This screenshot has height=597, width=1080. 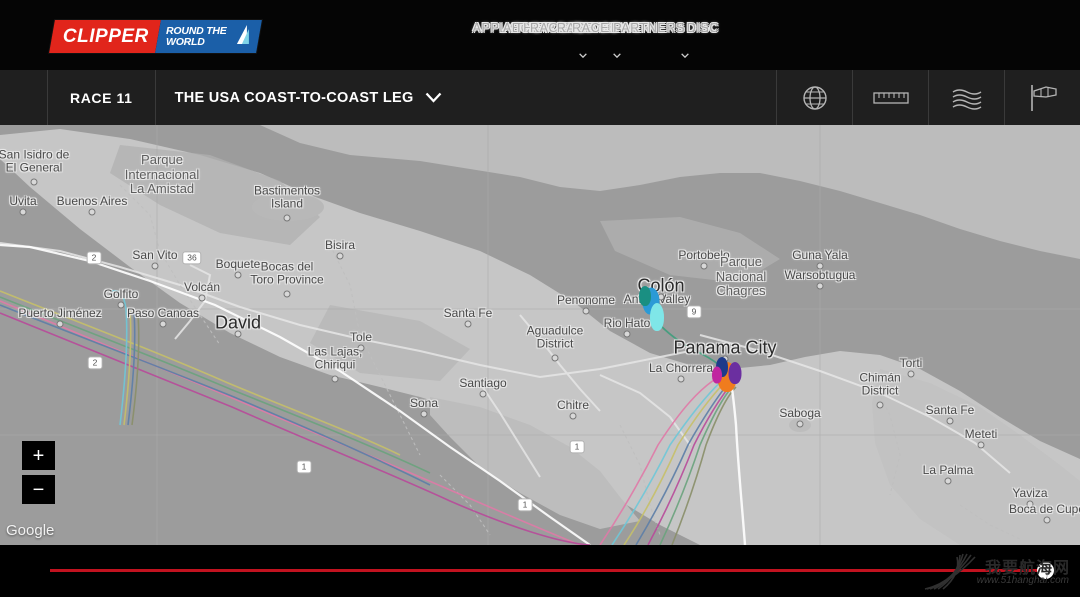 I want to click on leg-selector: THE USA COAST-TO-COAST LEG, so click(x=466, y=97).